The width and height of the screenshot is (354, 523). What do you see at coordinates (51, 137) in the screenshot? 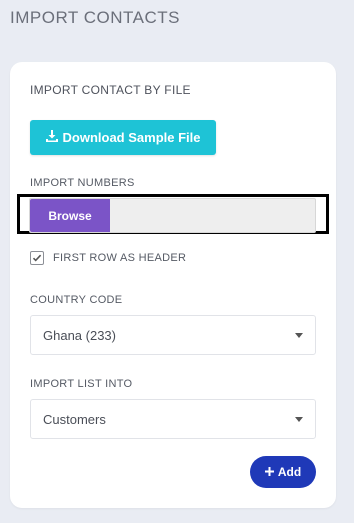
I see `download-icon` at bounding box center [51, 137].